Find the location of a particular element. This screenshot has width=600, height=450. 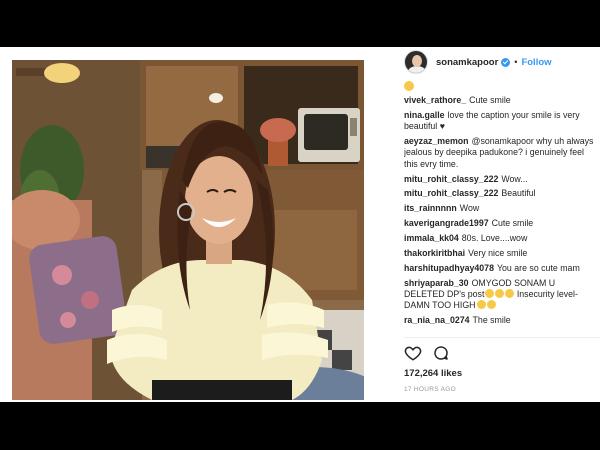

comment-item: its_rainnnnn Wow is located at coordinates (500, 208).